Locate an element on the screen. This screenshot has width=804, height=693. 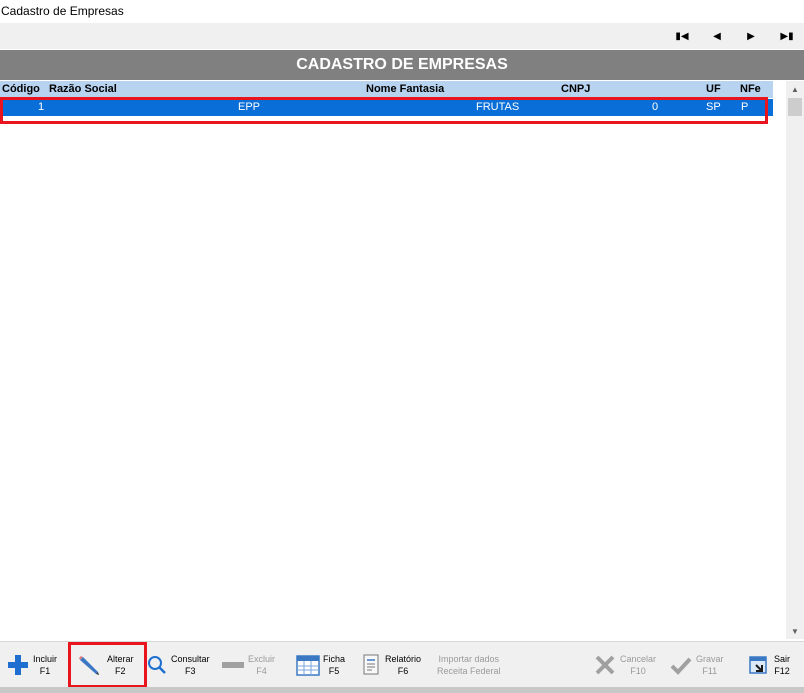
cancelar-label: Cancelar is located at coordinates (638, 659).